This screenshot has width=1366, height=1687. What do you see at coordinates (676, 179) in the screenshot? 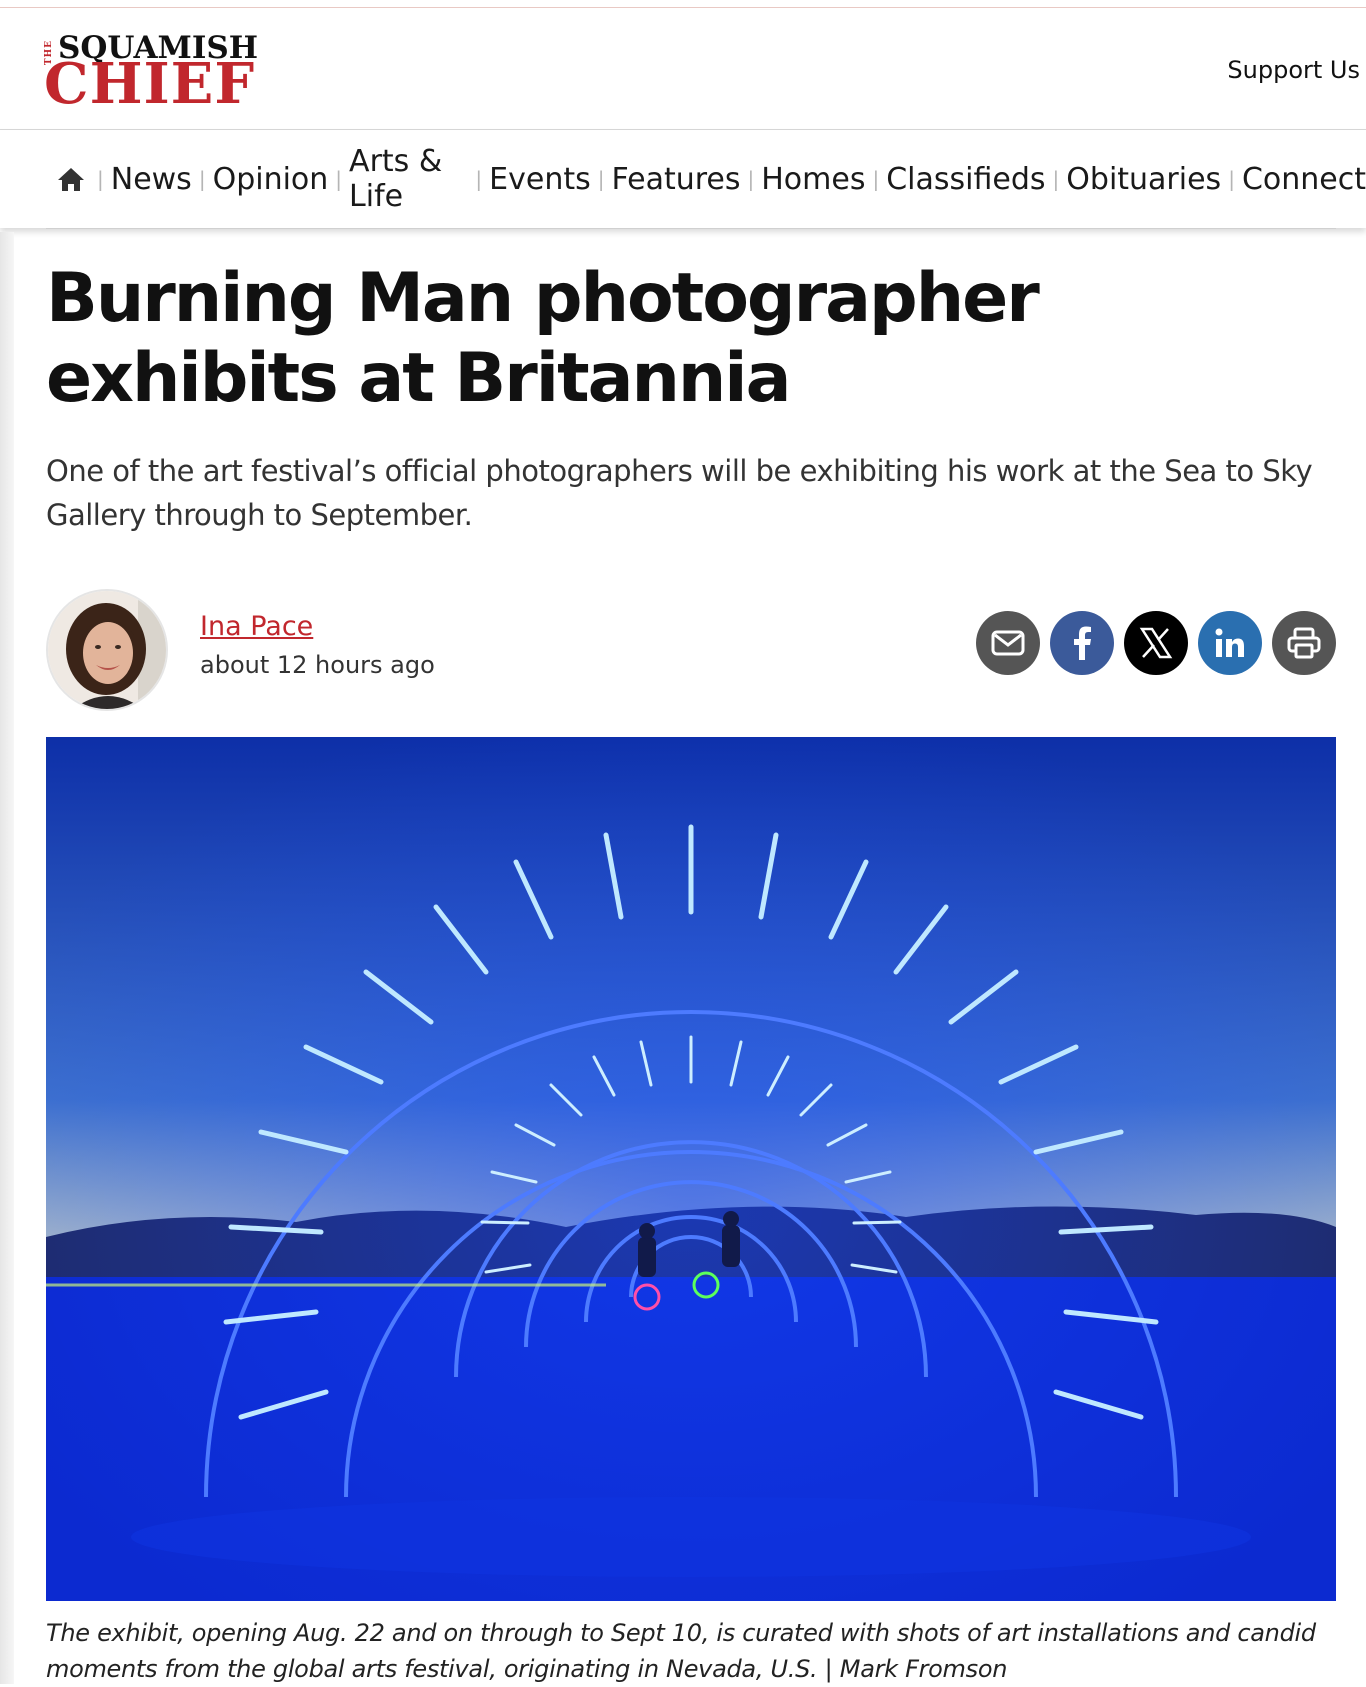
I see `nav-item-features: Features` at bounding box center [676, 179].